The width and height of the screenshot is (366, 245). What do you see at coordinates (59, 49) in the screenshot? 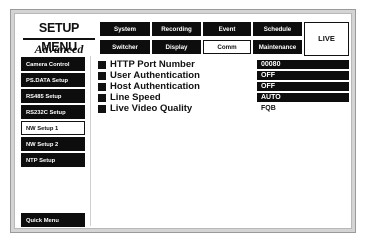
I see `menu-title-mode: Advanced` at bounding box center [59, 49].